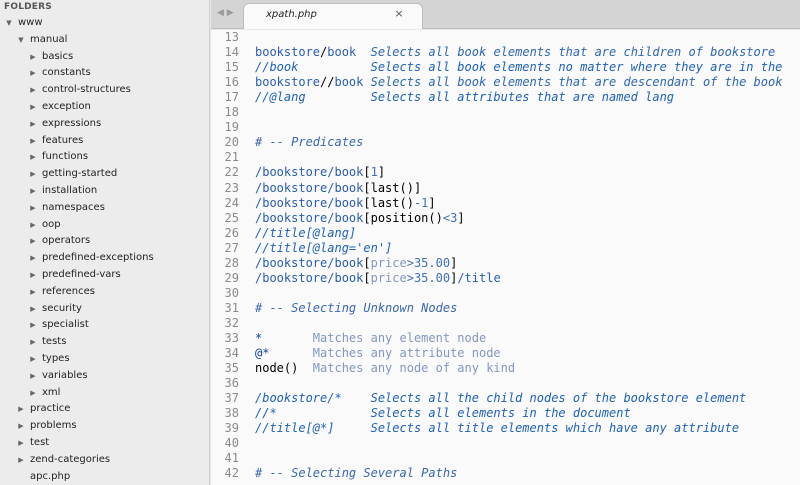  What do you see at coordinates (356, 308) in the screenshot?
I see `code-line: # -- Selecting Unknown Nodes` at bounding box center [356, 308].